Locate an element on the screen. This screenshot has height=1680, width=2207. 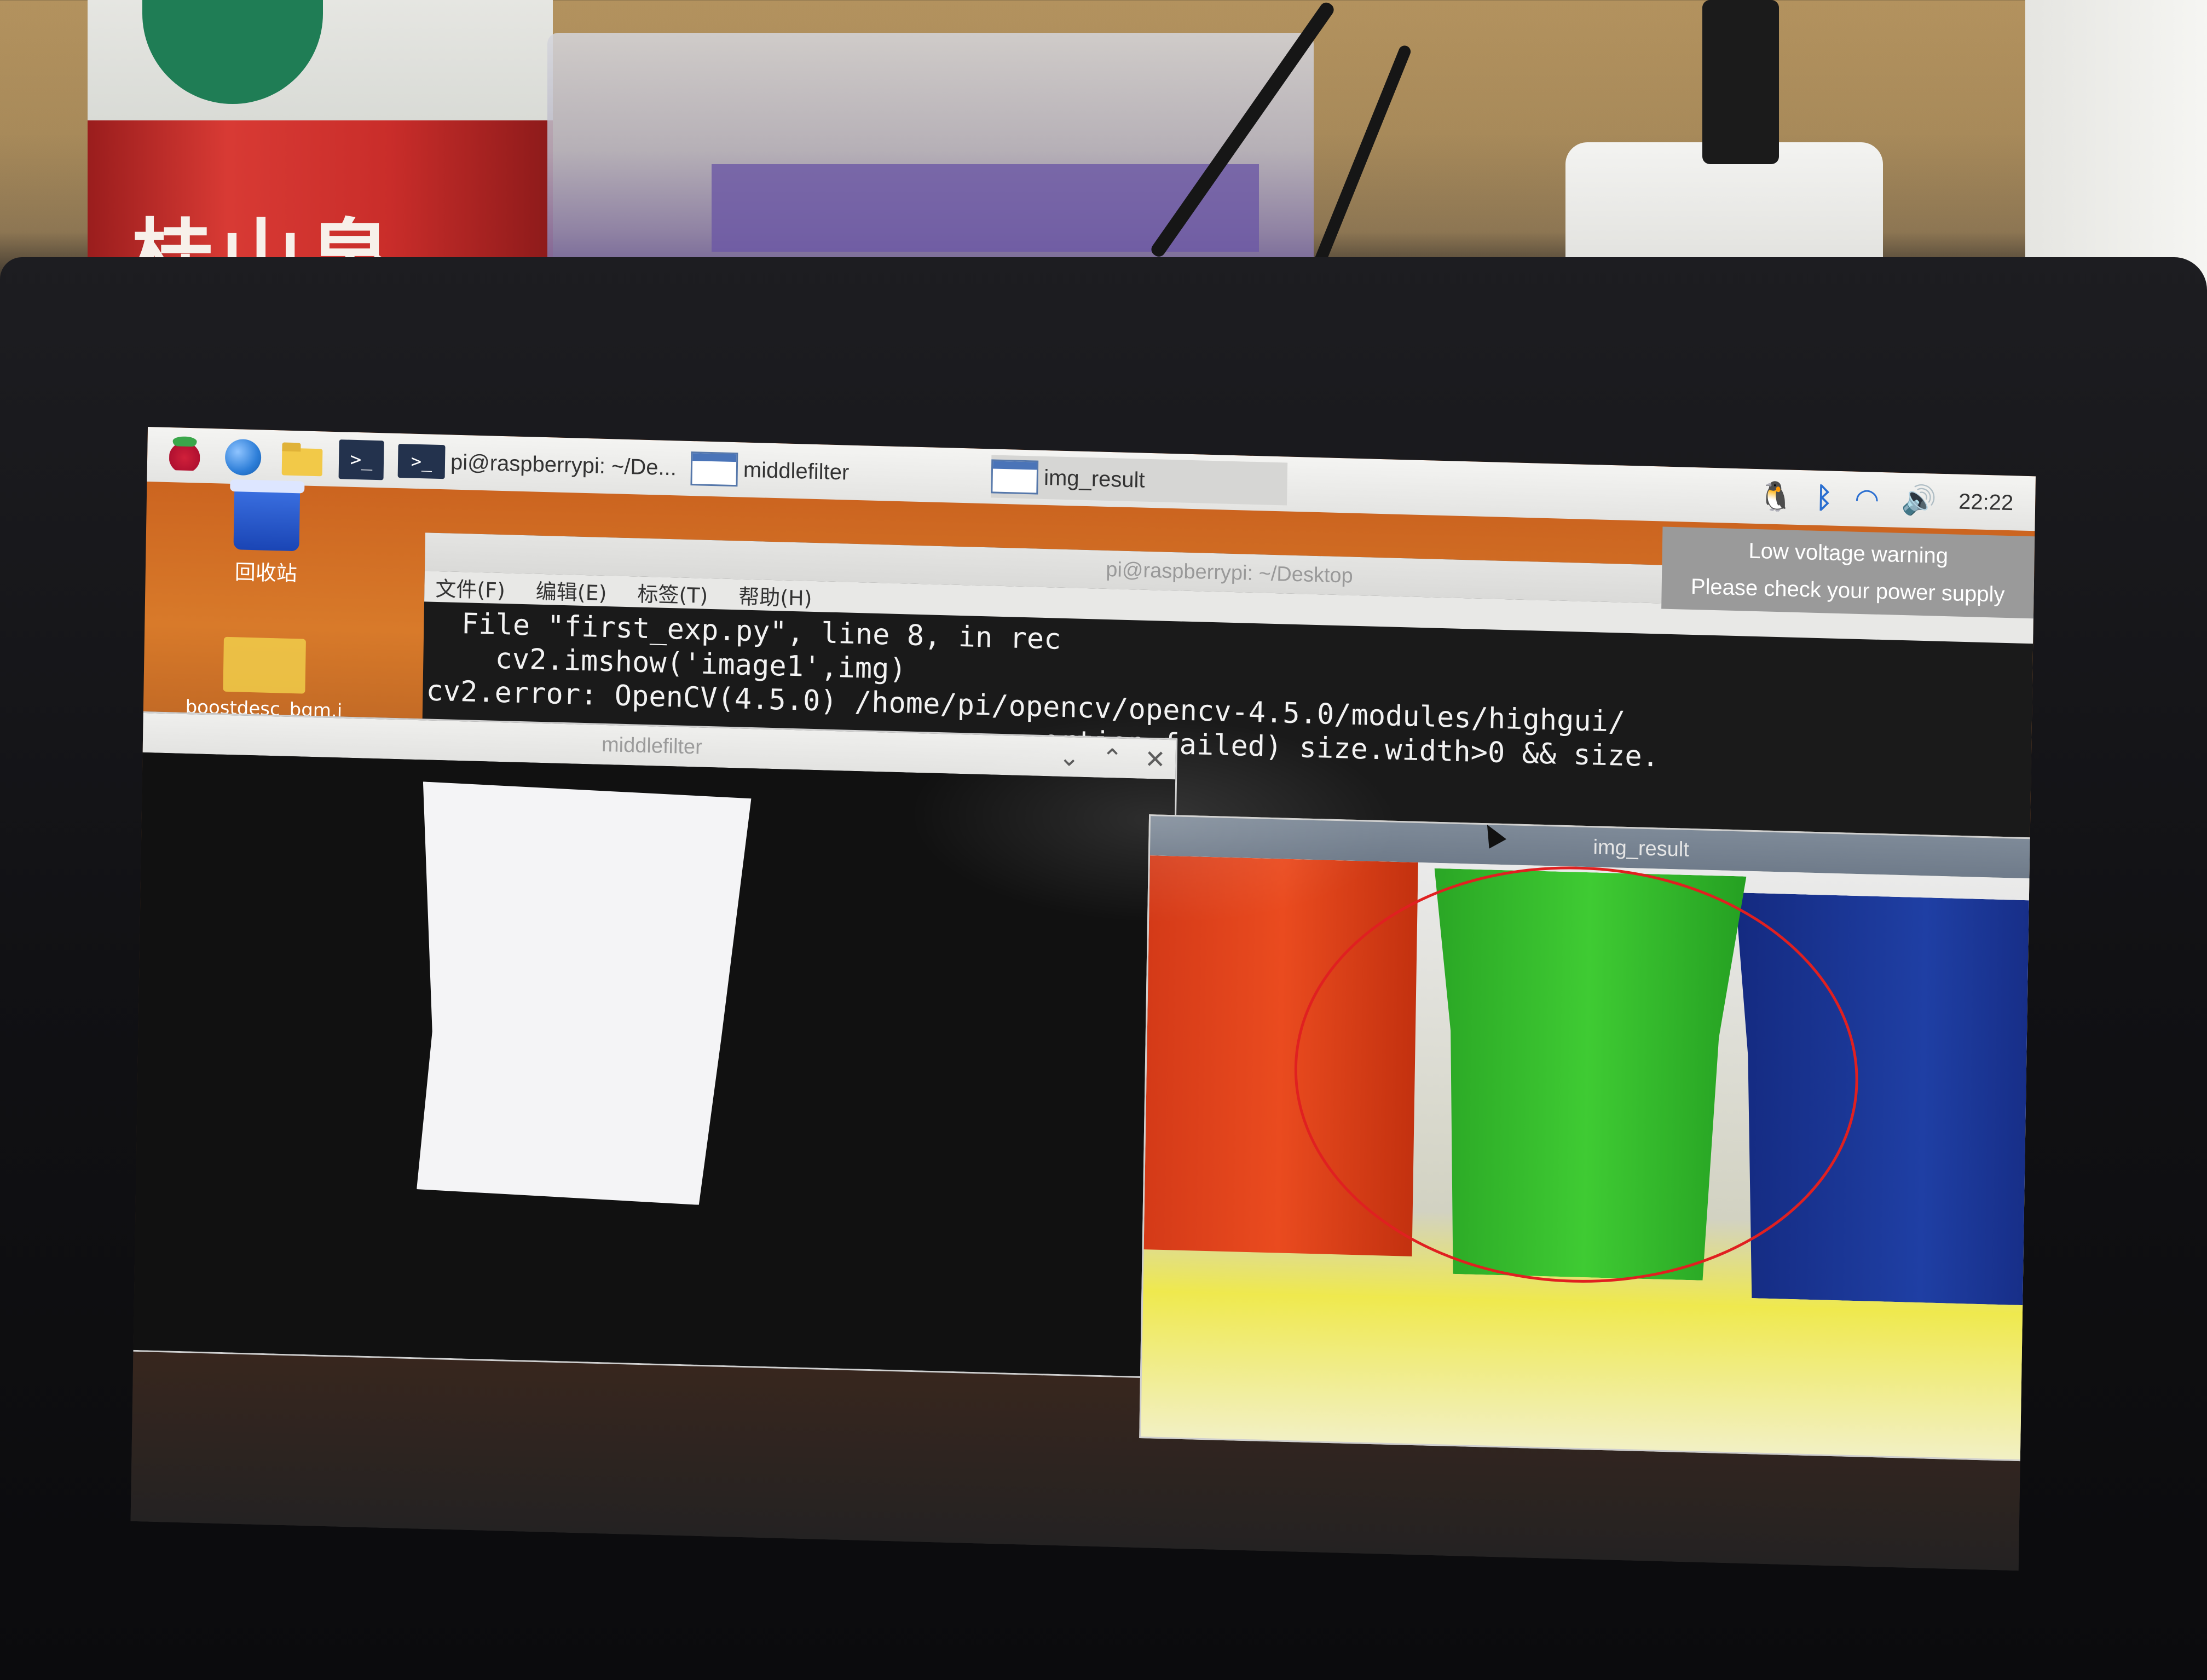
folder-icon is located at coordinates (264, 665).